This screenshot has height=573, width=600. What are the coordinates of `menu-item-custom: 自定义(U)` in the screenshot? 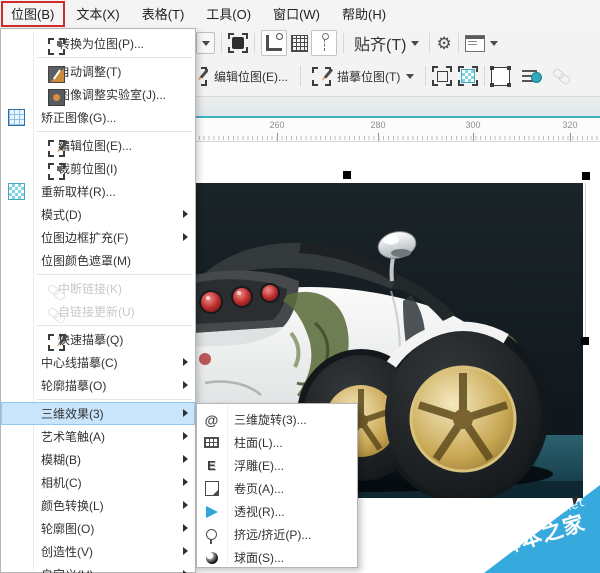 It's located at (98, 568).